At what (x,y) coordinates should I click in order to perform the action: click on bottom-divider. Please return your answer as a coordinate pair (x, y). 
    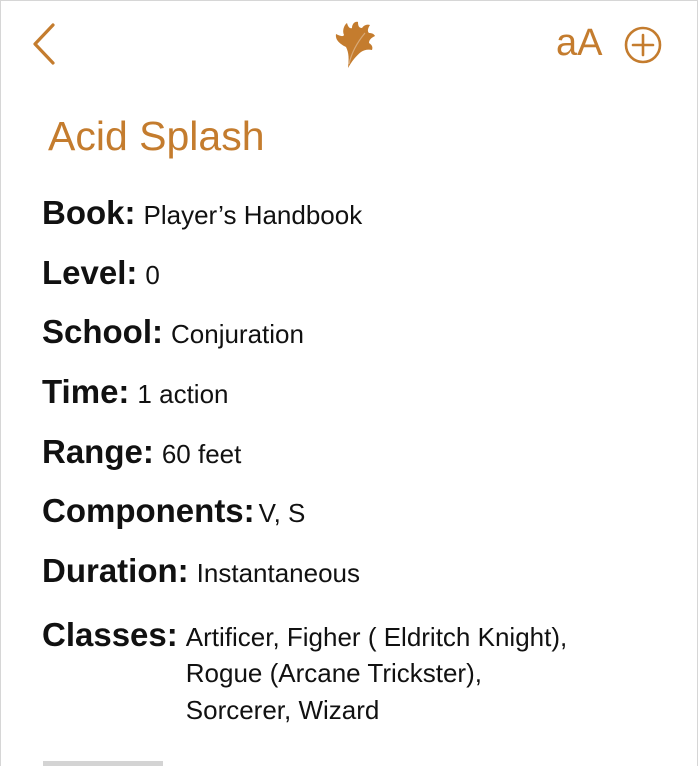
    Looking at the image, I should click on (103, 763).